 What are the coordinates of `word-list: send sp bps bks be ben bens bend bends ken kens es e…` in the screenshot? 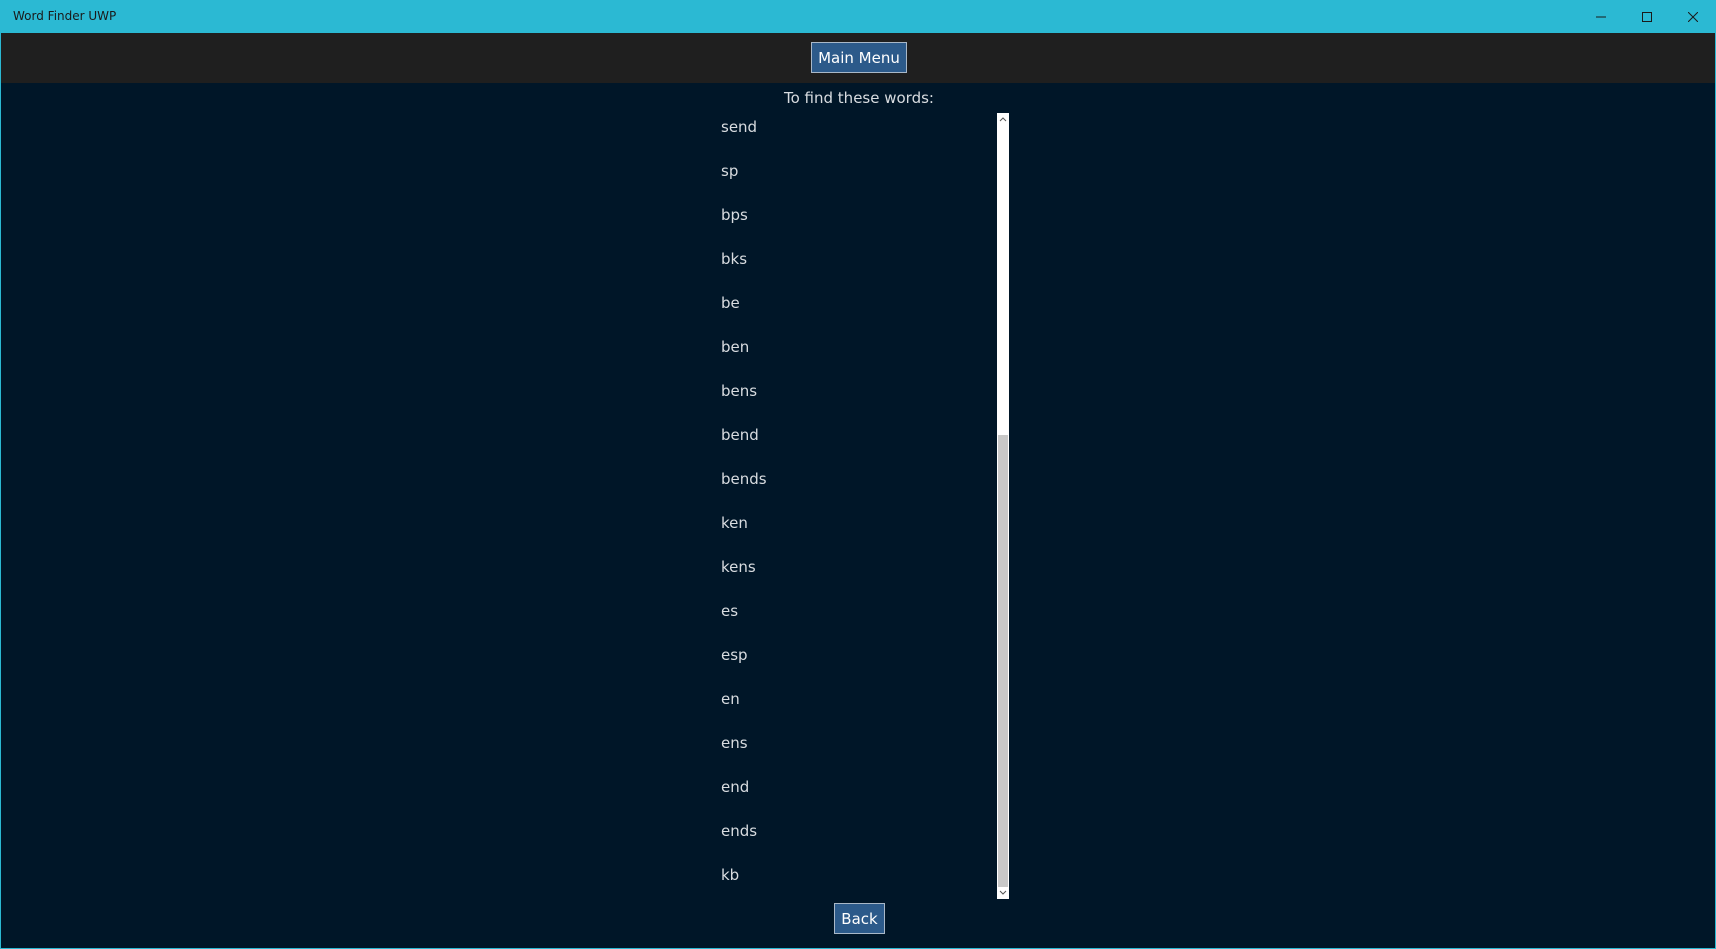 It's located at (857, 506).